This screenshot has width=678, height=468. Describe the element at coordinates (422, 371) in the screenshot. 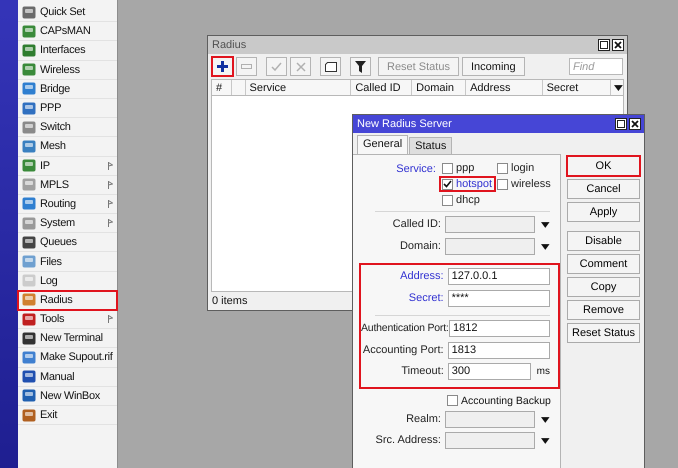

I see `field-label: Timeout:` at that location.